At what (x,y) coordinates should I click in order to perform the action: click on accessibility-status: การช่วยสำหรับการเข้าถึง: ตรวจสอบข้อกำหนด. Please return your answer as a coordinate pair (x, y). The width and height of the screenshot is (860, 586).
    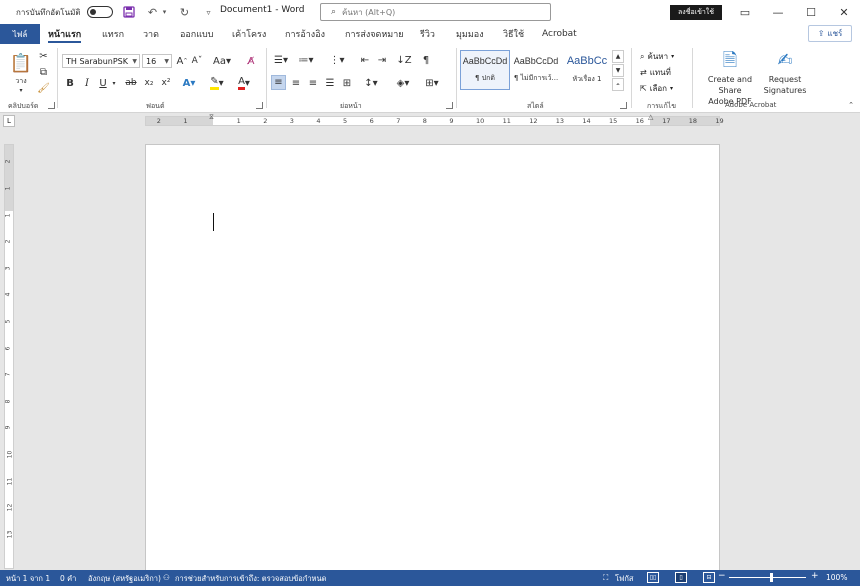
    Looking at the image, I should click on (250, 579).